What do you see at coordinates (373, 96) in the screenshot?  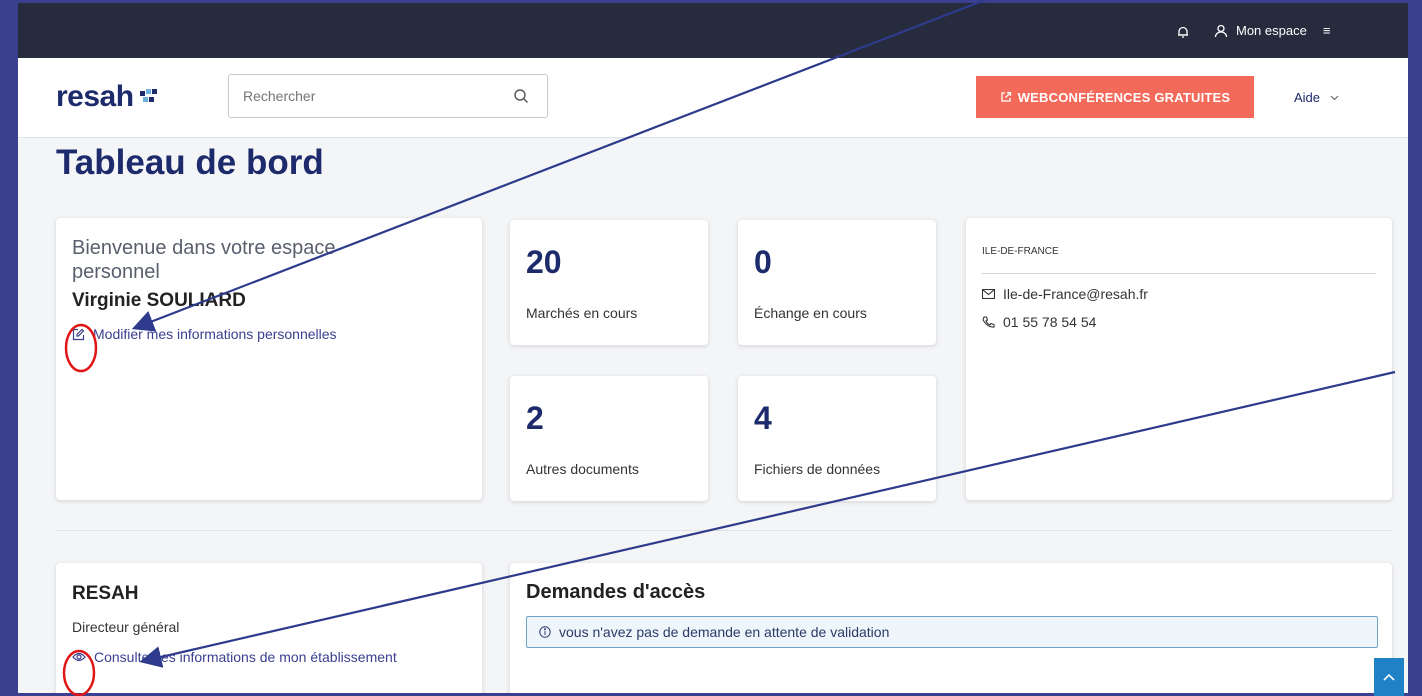 I see `search-input` at bounding box center [373, 96].